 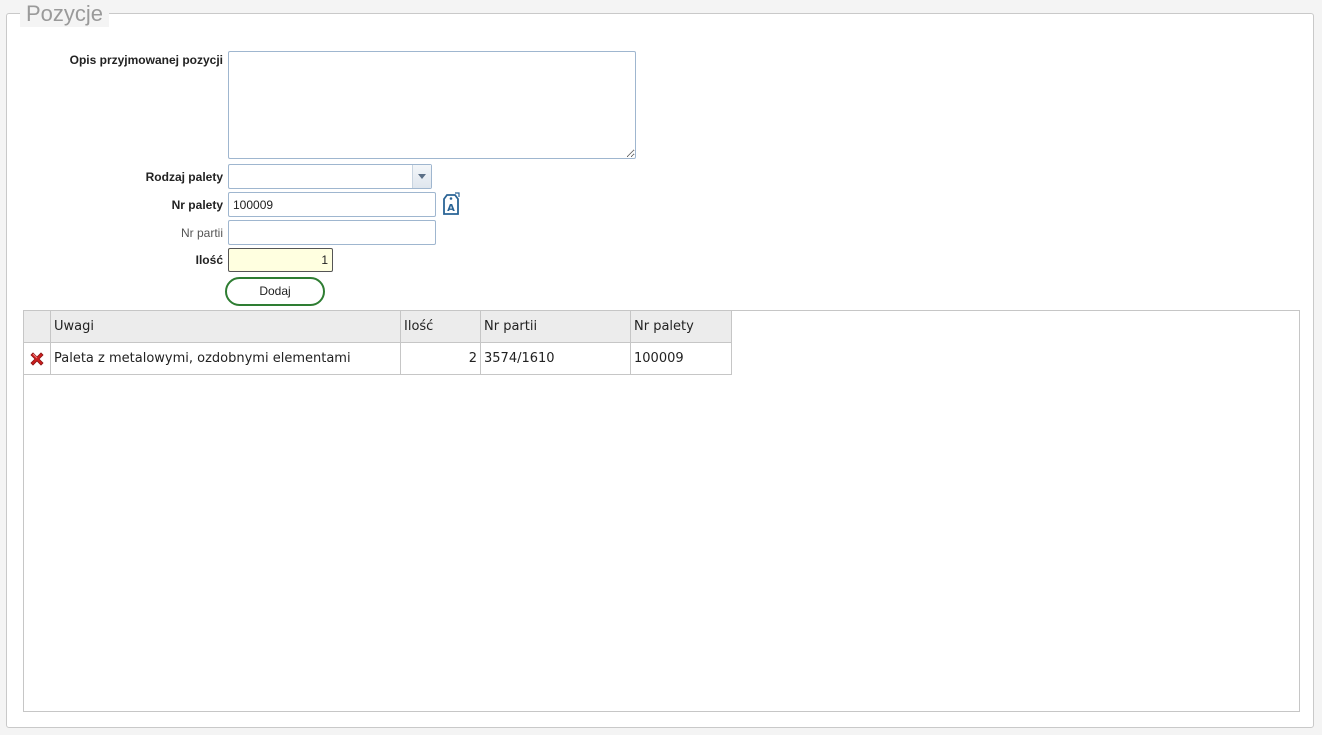 I want to click on quantity-input, so click(x=280, y=260).